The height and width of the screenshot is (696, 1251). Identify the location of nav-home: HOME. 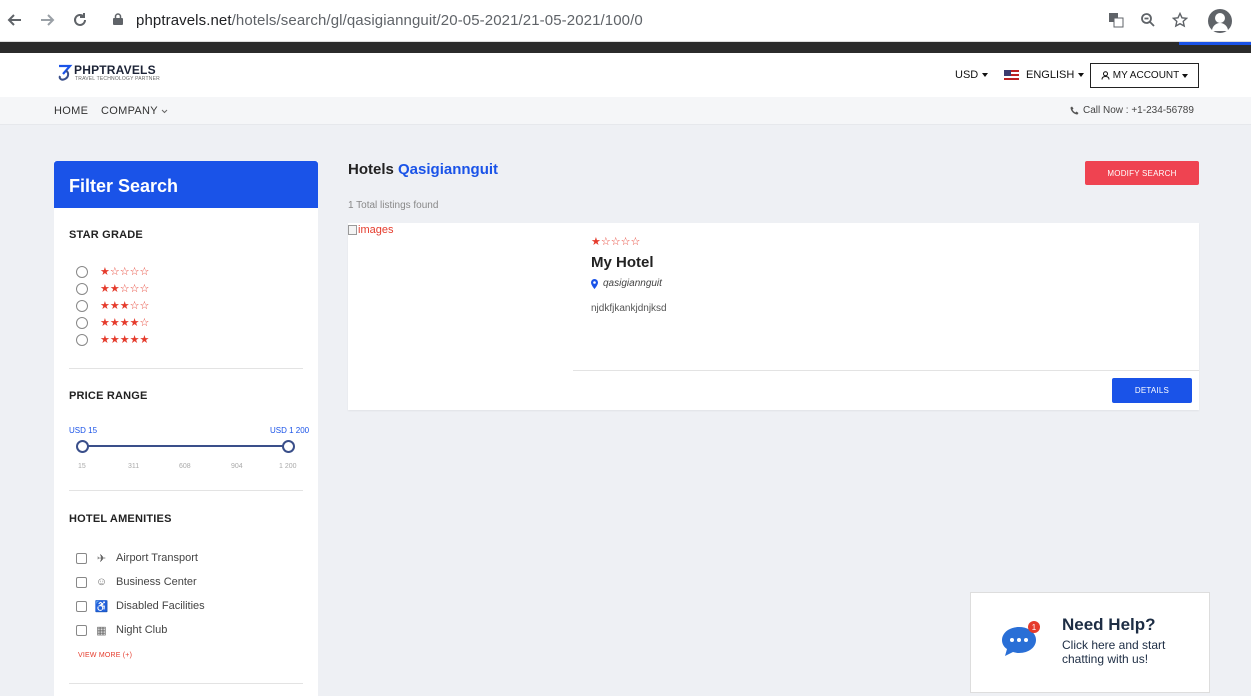
(71, 111).